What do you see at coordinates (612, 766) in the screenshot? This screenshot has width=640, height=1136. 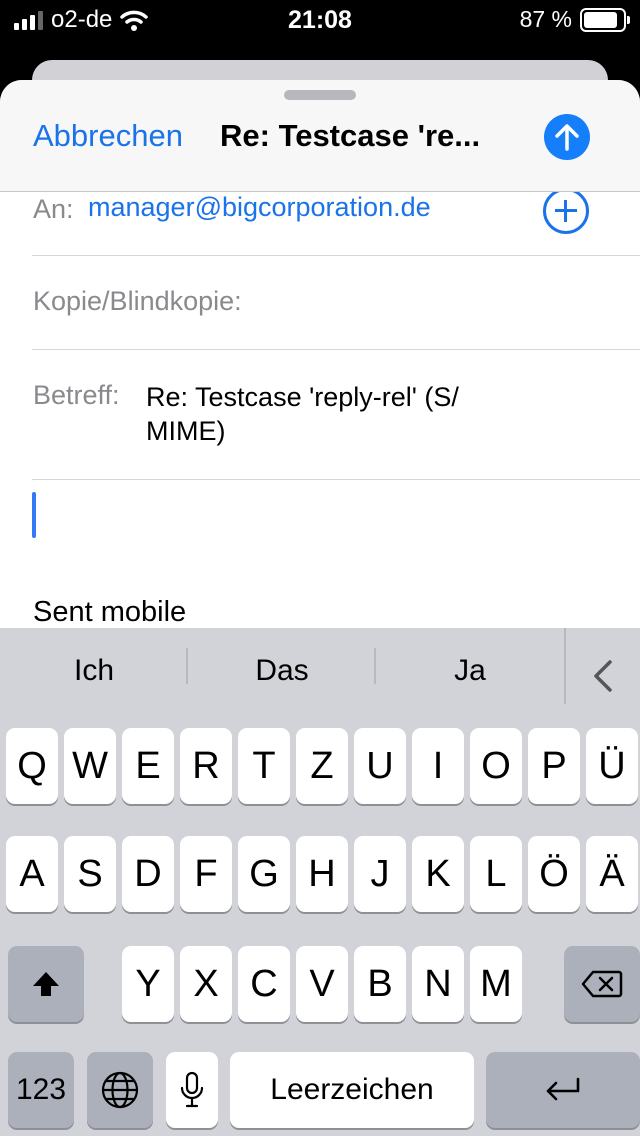 I see `key-ü: Ü` at bounding box center [612, 766].